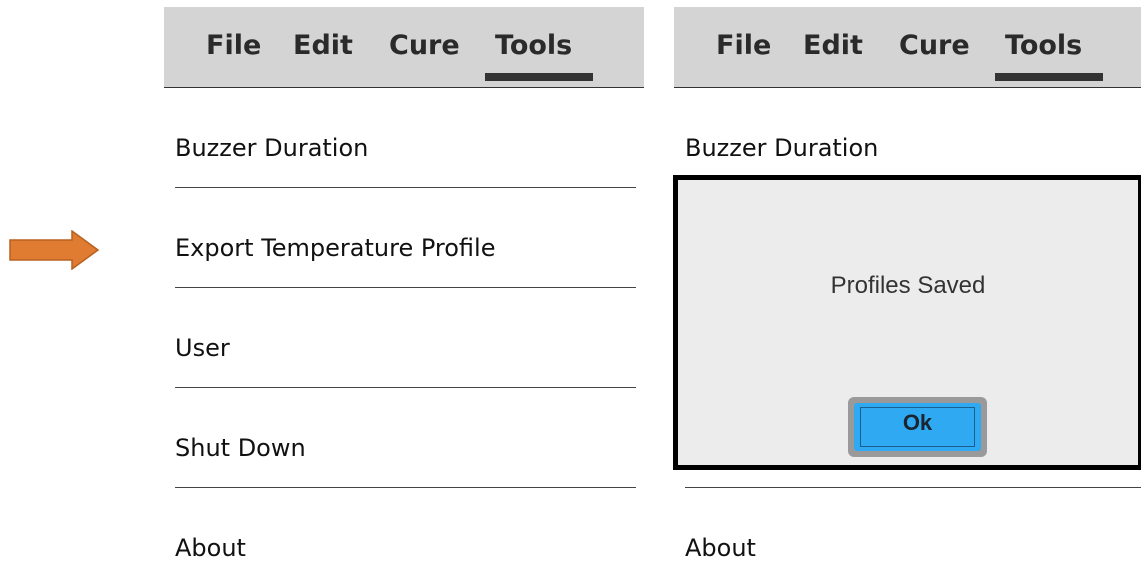 Image resolution: width=1141 pixels, height=586 pixels. I want to click on menu-row-user: User, so click(202, 348).